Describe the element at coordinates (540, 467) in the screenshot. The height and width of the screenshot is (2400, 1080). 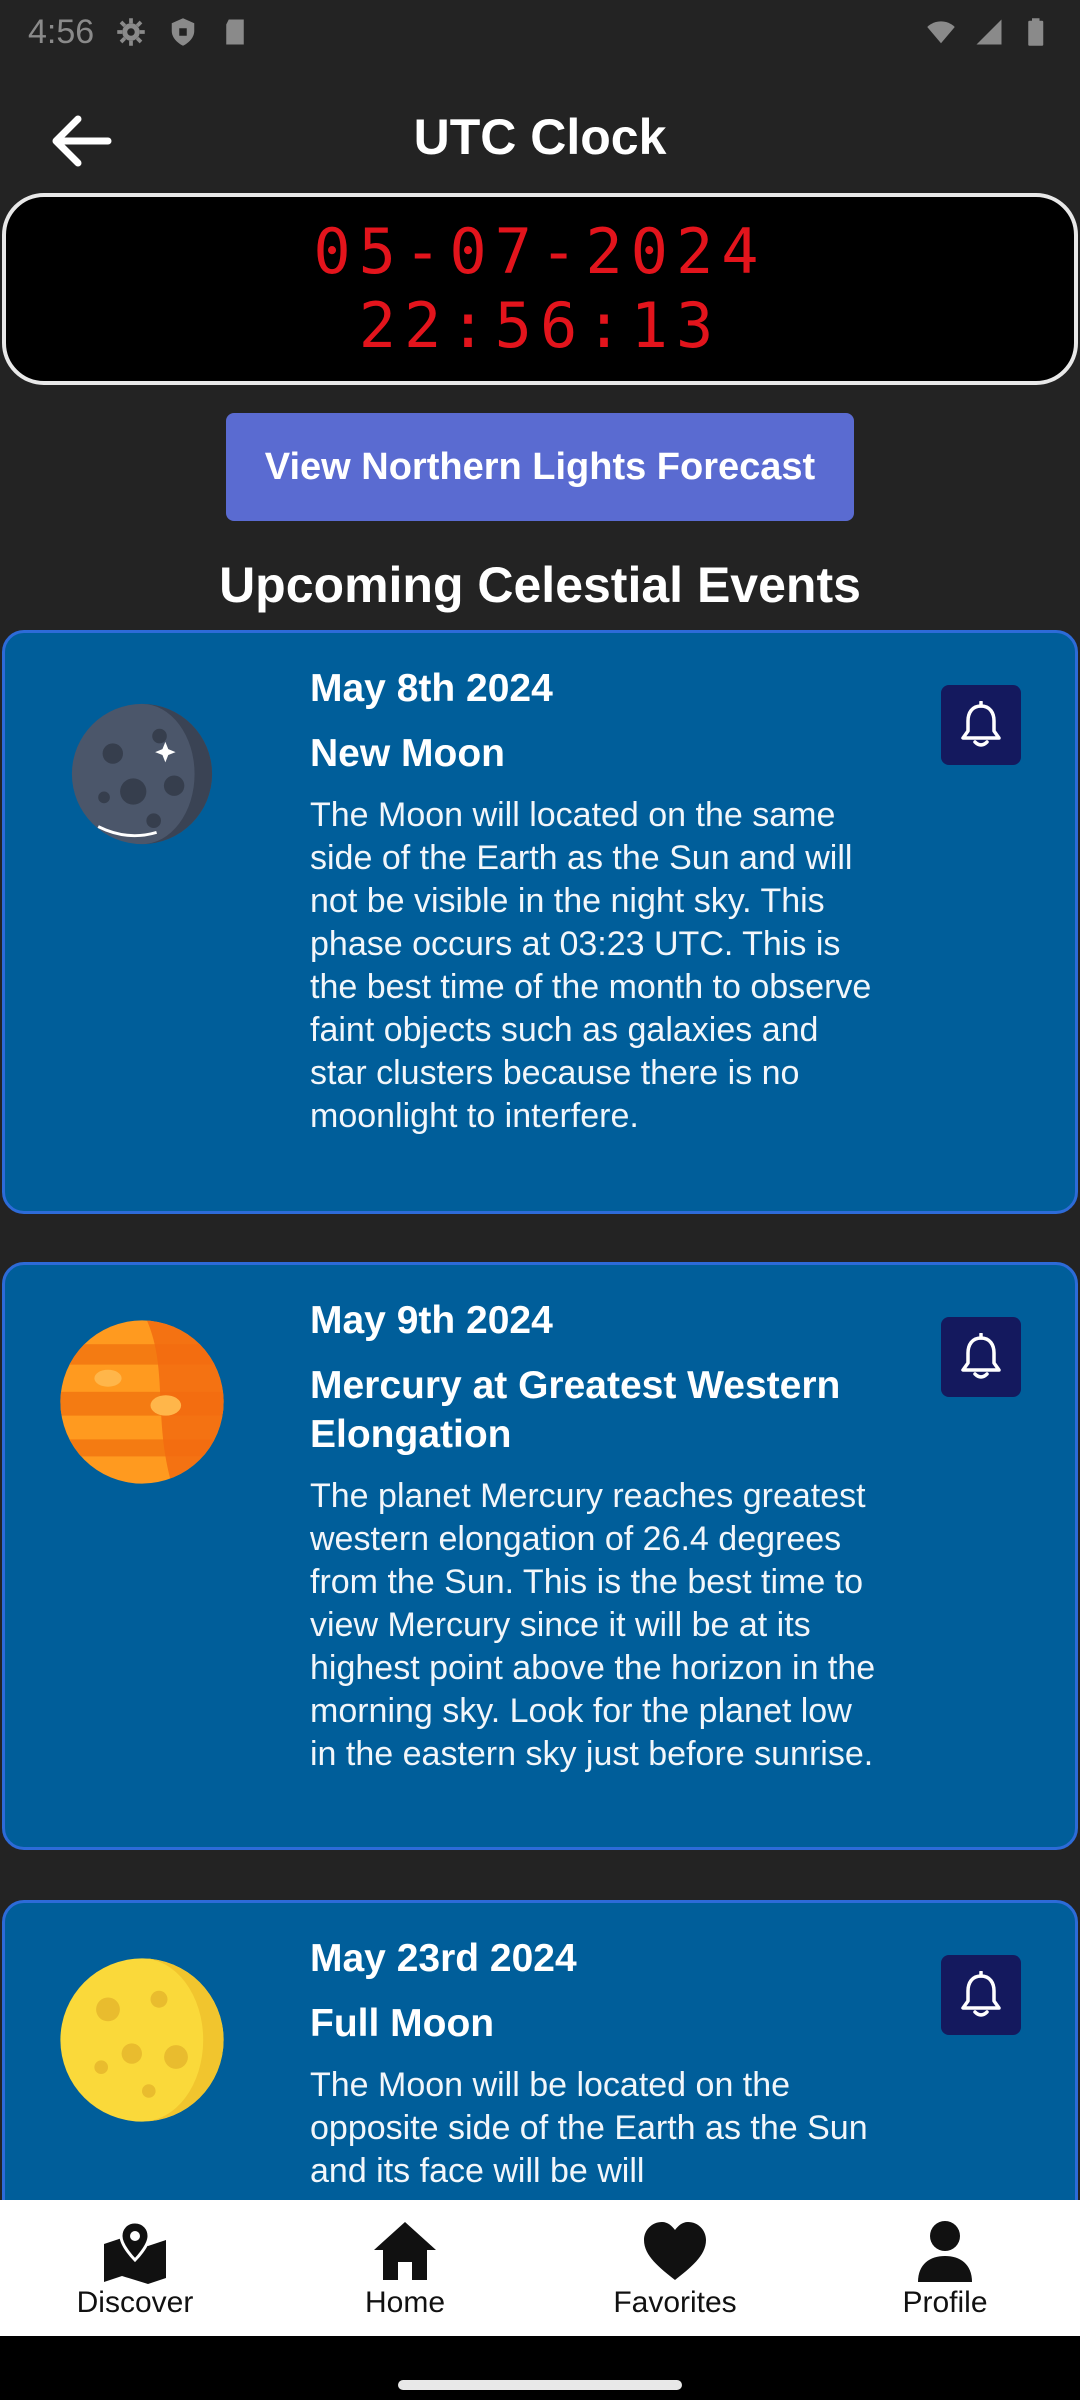
I see `view-northern-lights-forecast-button: View Northern Lights Forecast` at that location.